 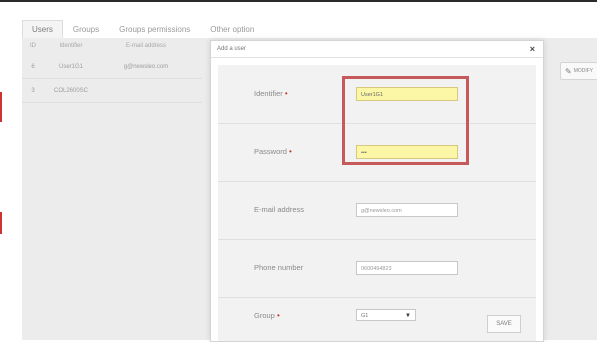 What do you see at coordinates (71, 46) in the screenshot?
I see `column-header-identifier: Identifier` at bounding box center [71, 46].